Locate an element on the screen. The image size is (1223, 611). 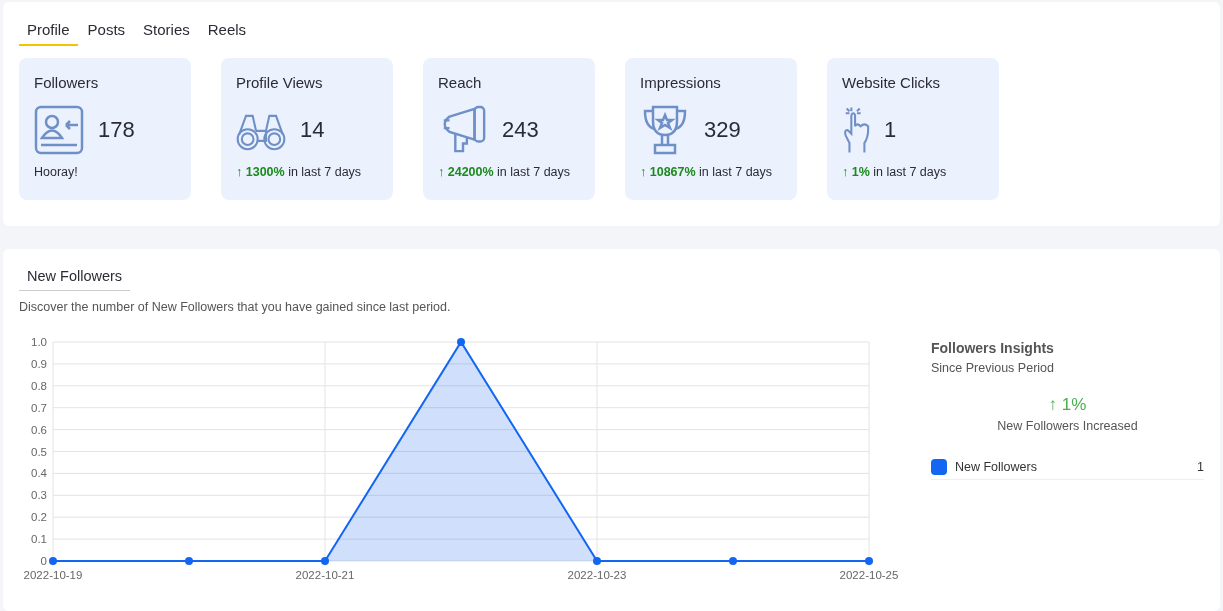
tab: Reels is located at coordinates (227, 32).